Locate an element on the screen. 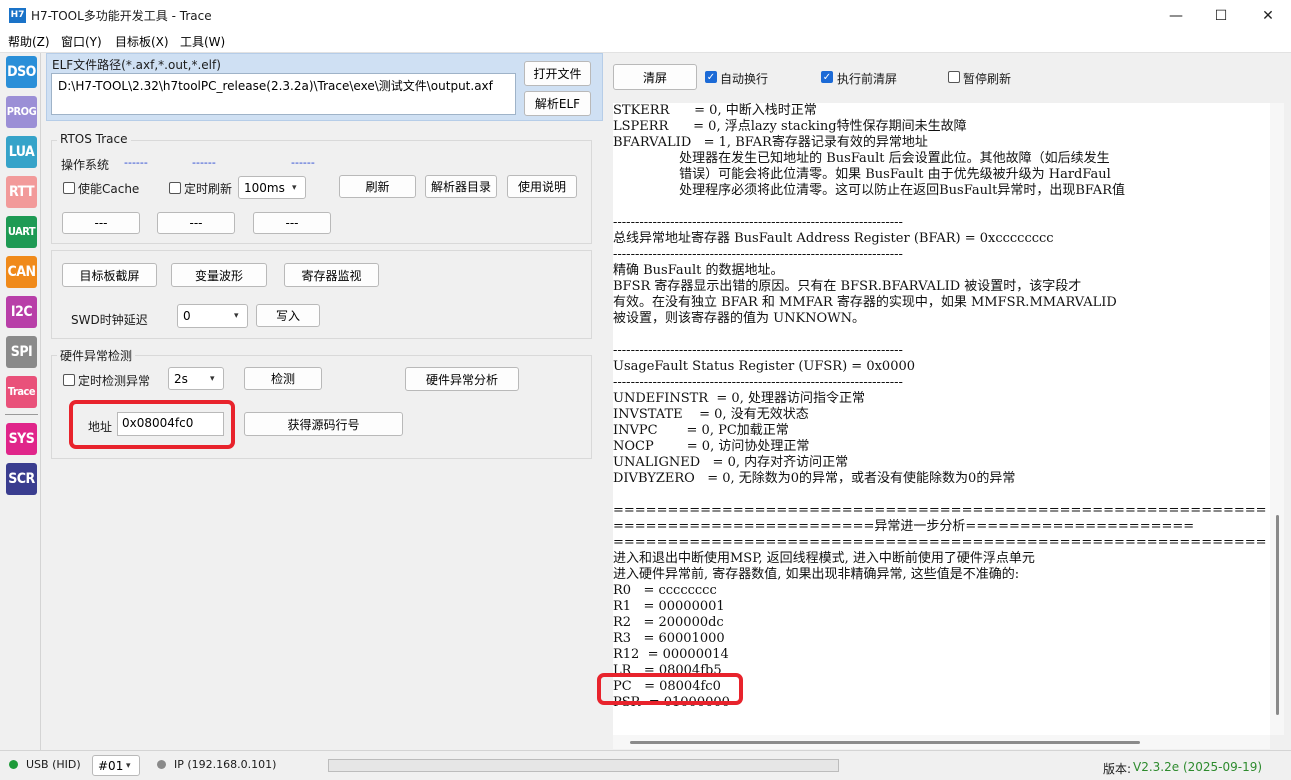  toolbar-scr-button: SCR is located at coordinates (21, 479).